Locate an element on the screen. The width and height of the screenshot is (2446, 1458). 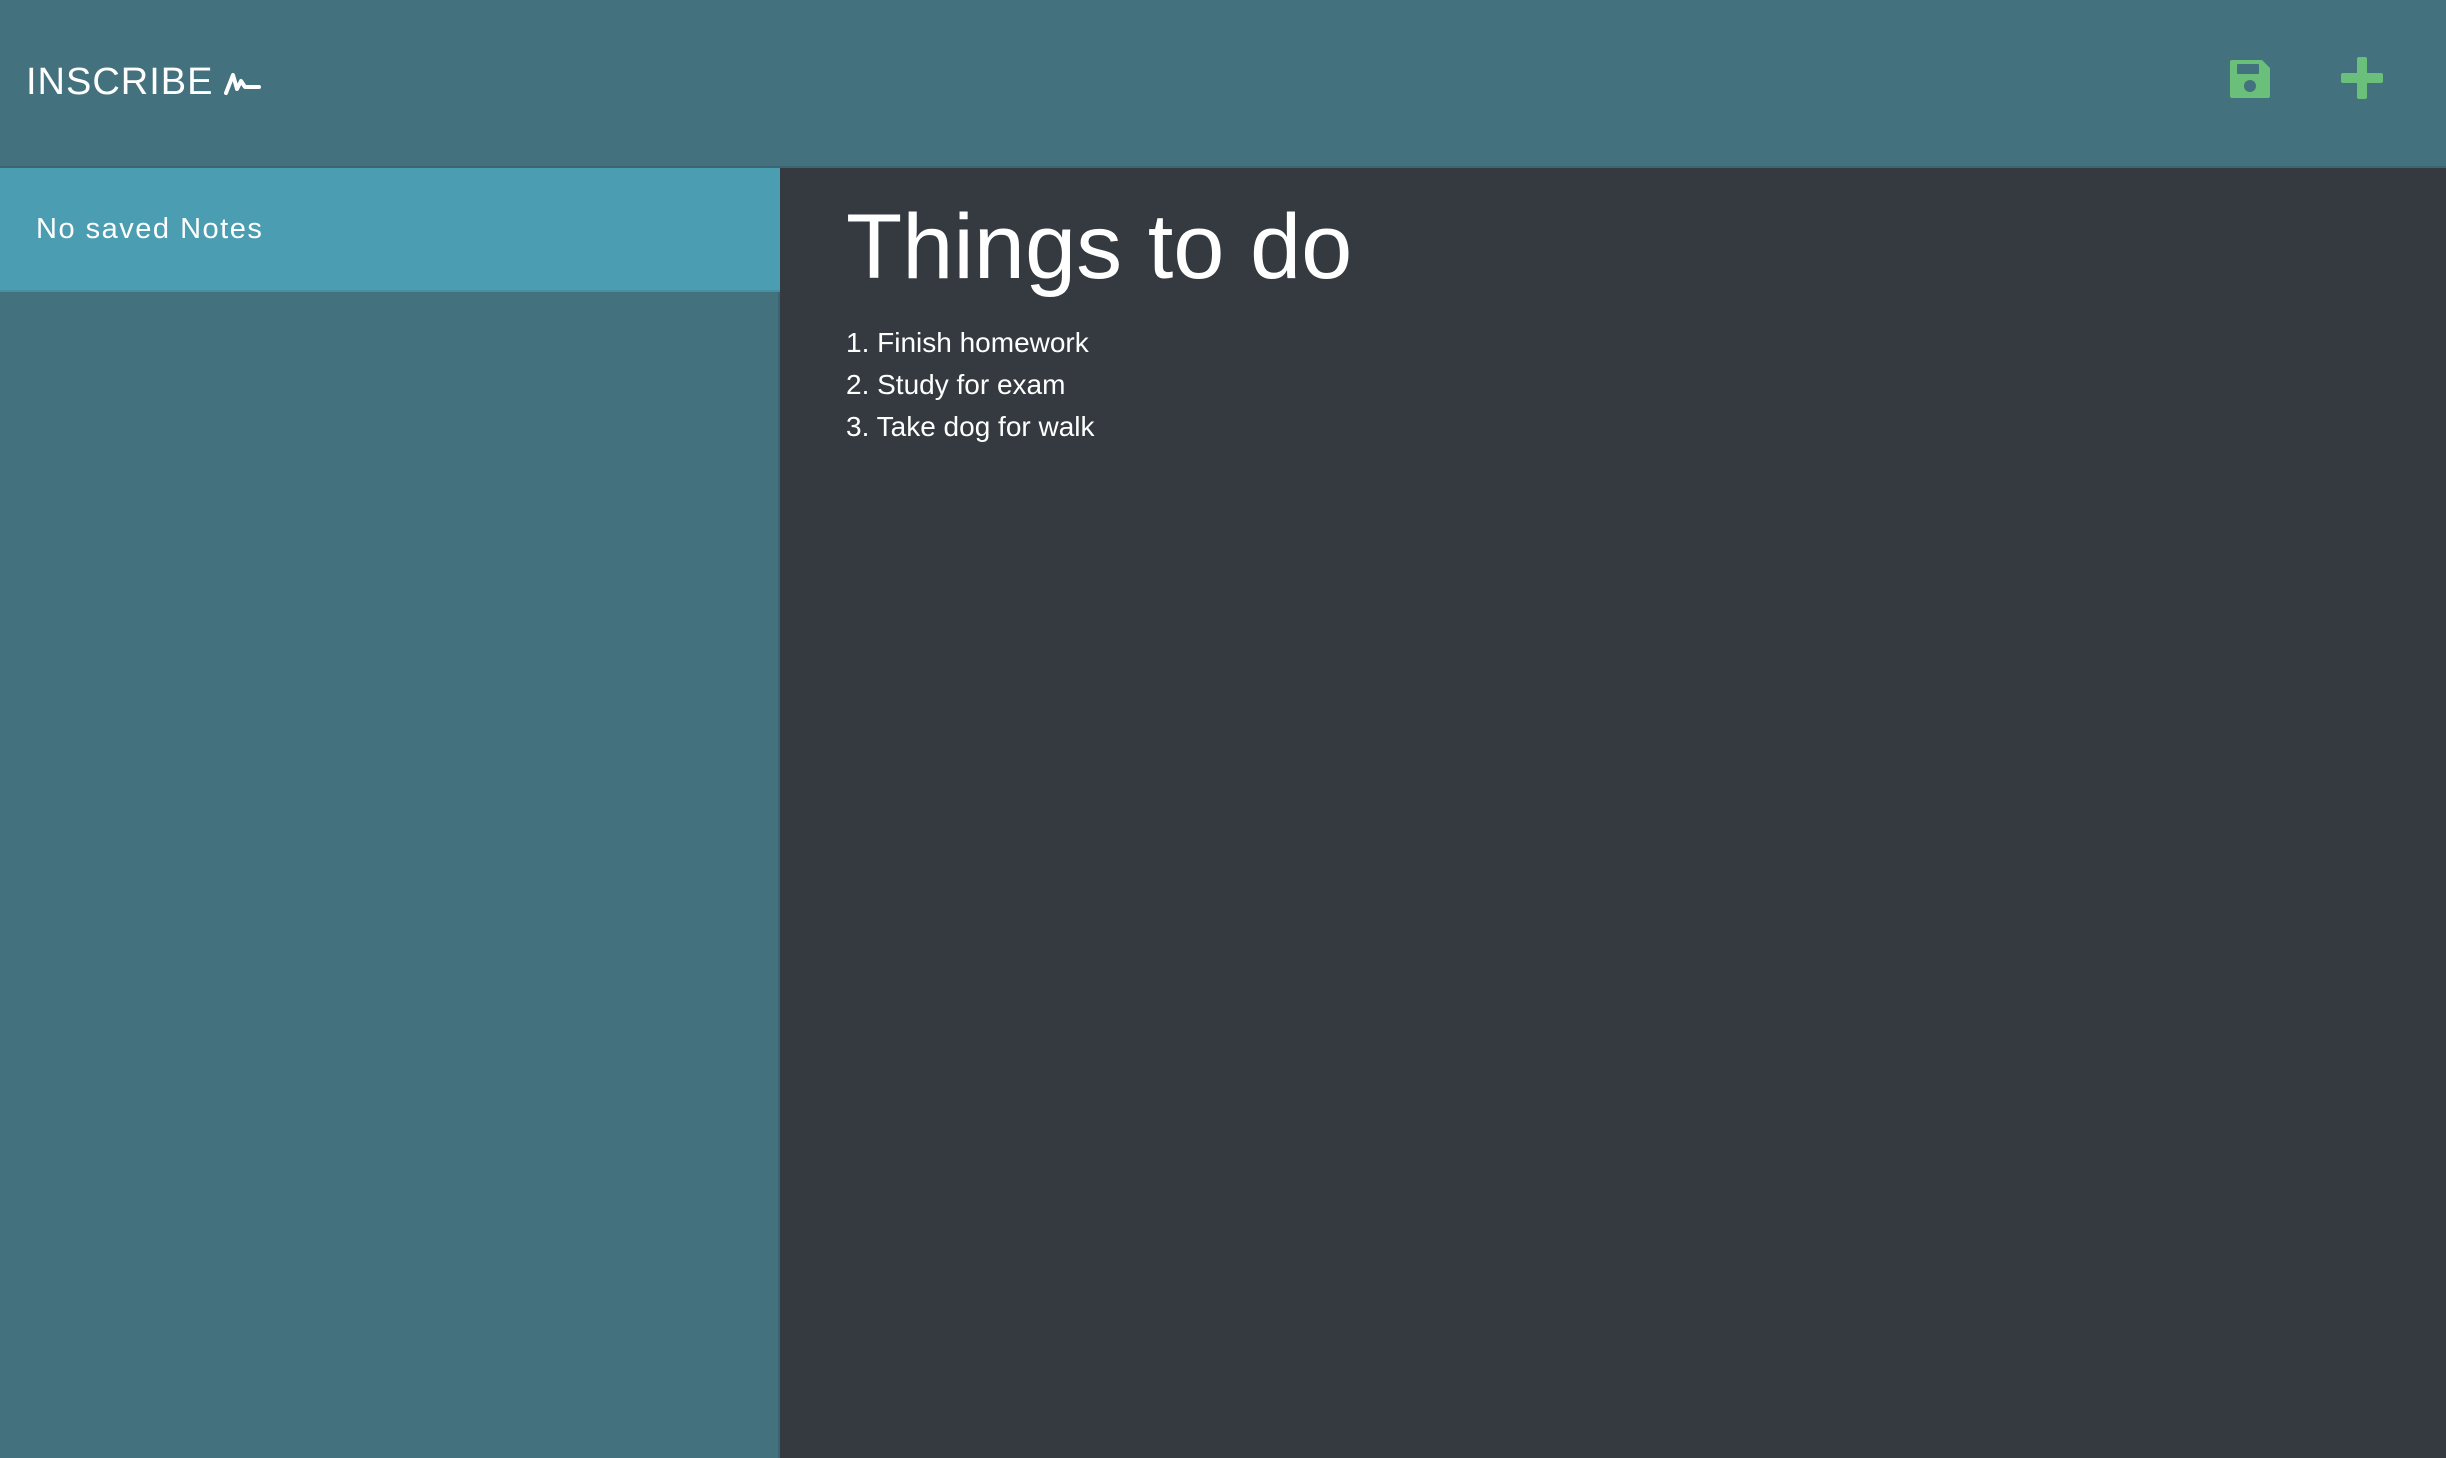
app-brand: INSCRIBE is located at coordinates (144, 82).